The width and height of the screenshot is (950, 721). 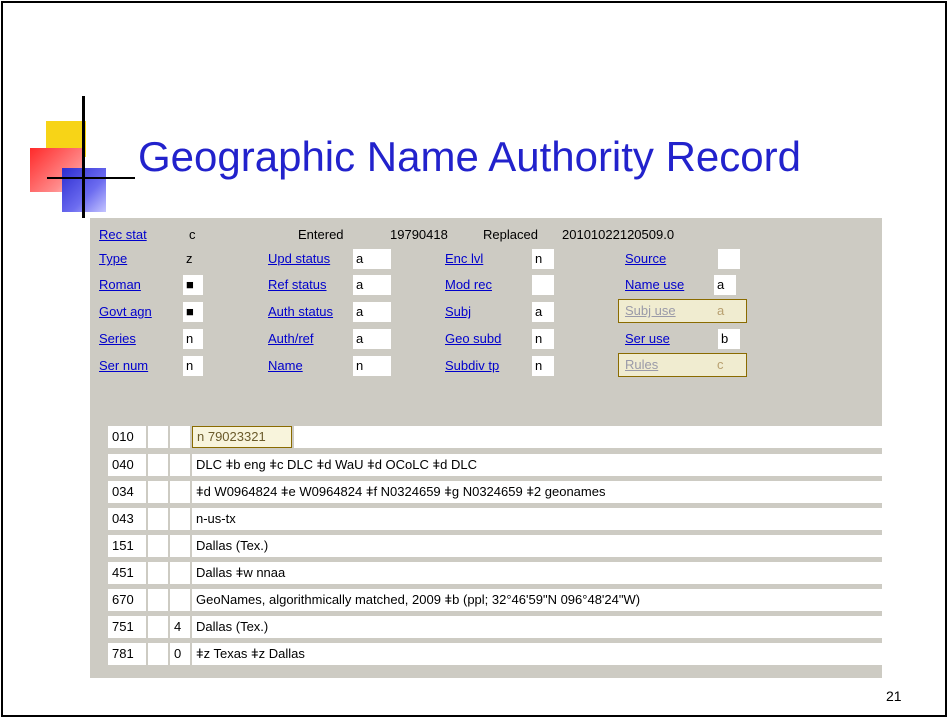 What do you see at coordinates (458, 311) in the screenshot?
I see `subj-label: Subj` at bounding box center [458, 311].